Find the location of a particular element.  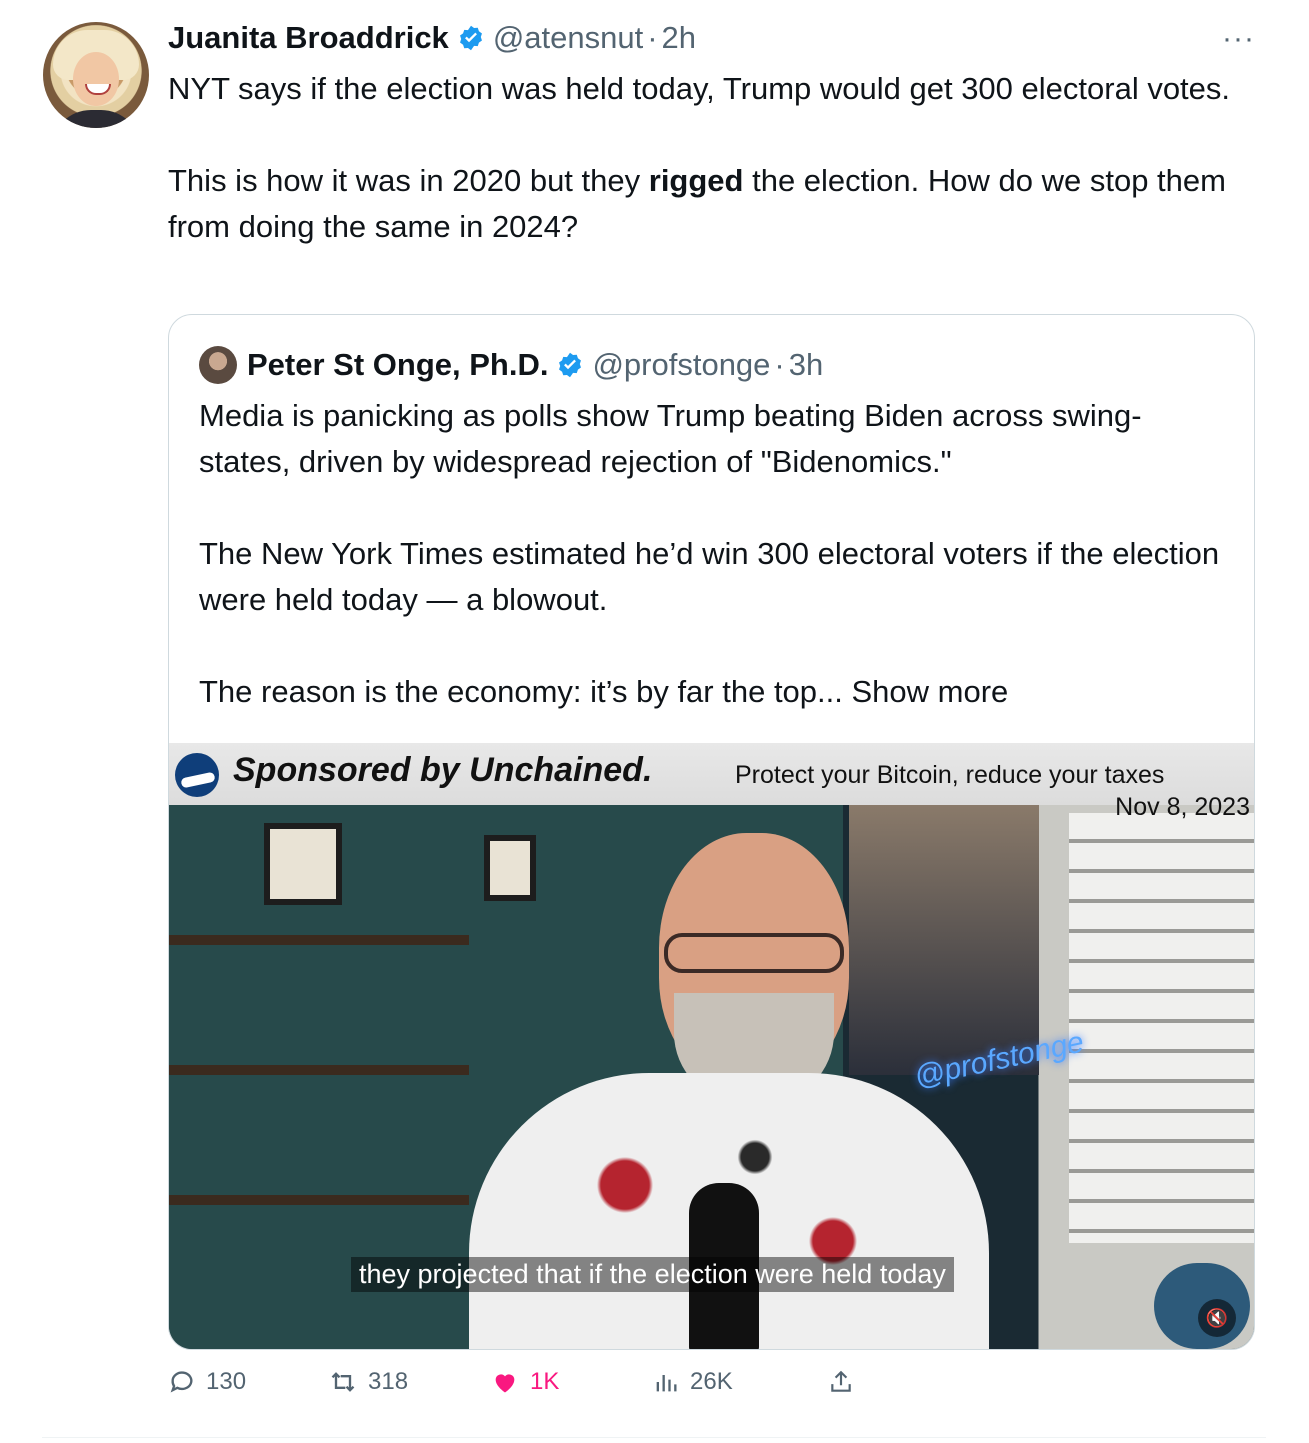

quote-header: Peter St Onge, Ph.D. @profstonge · 3h is located at coordinates (511, 365).